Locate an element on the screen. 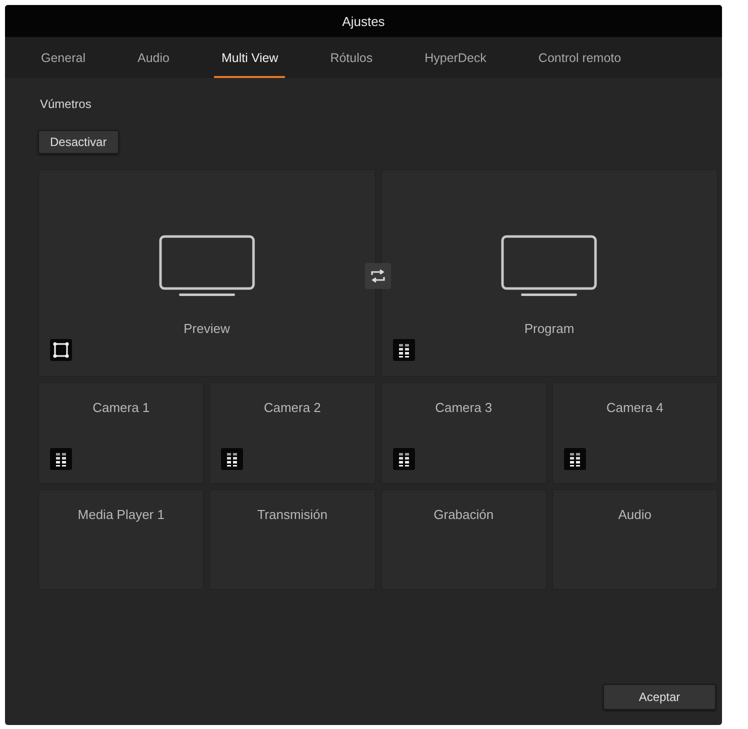  multiview-tile: Camera 1 is located at coordinates (121, 433).